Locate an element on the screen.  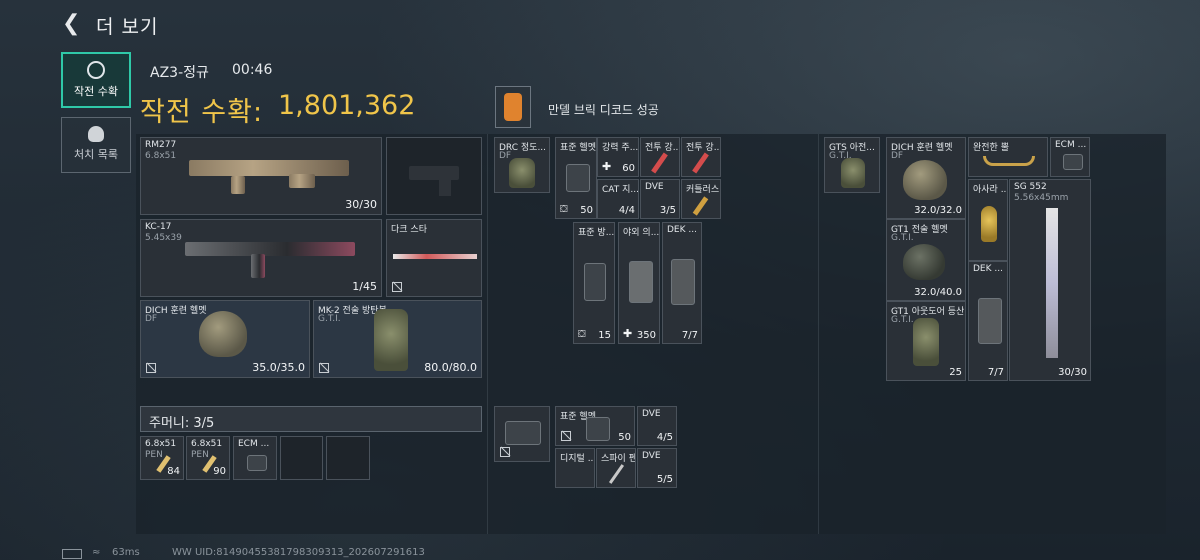
item-name: DVE is located at coordinates (654, 187).